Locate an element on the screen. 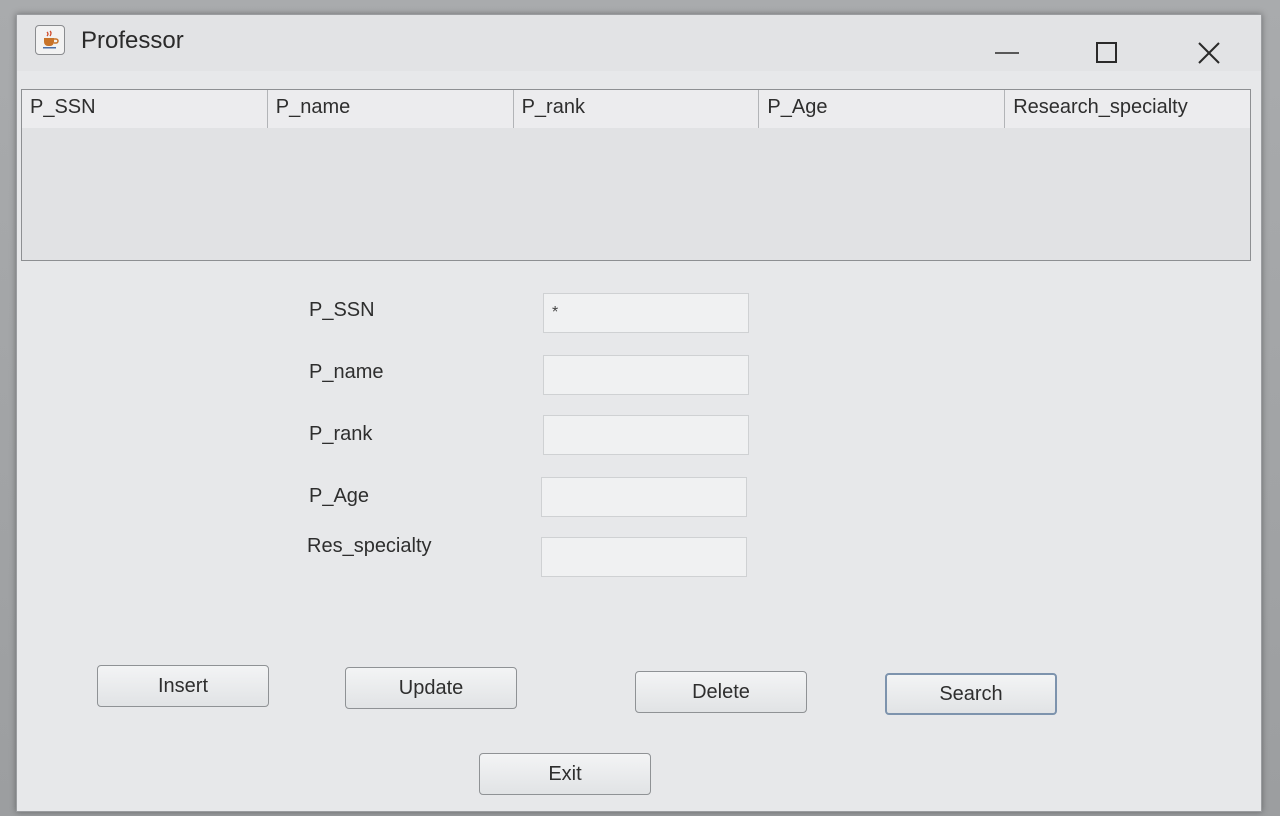 This screenshot has width=1280, height=816. column-header-p-ssn: P_SSN is located at coordinates (145, 109).